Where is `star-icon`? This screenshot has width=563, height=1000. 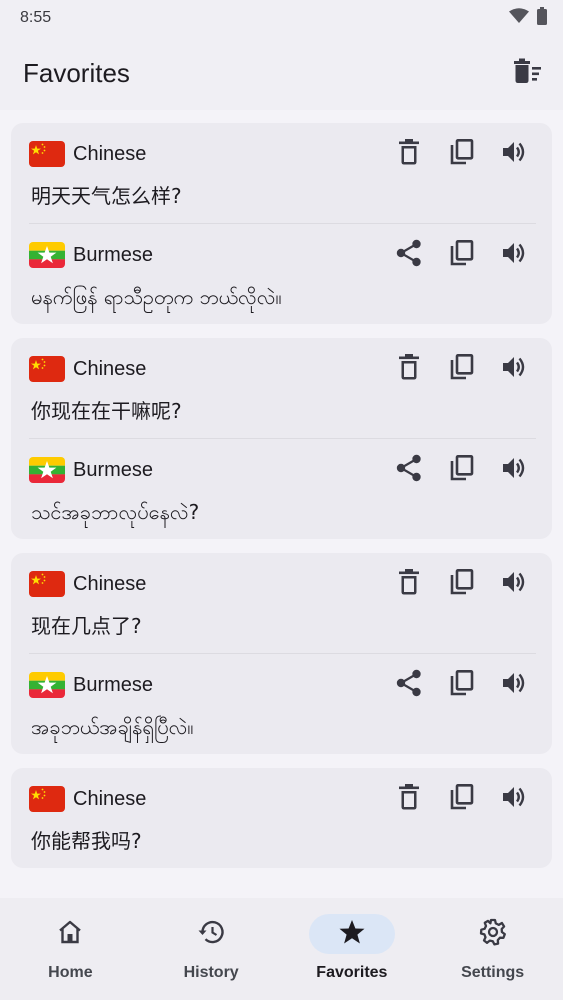
star-icon is located at coordinates (352, 934).